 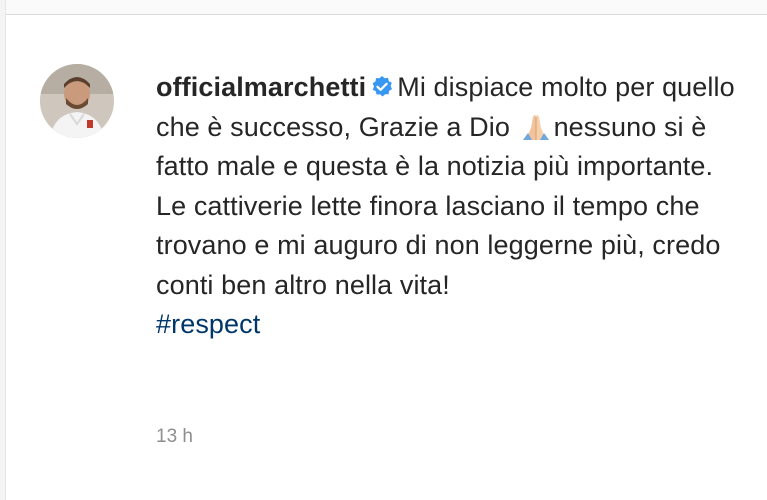 What do you see at coordinates (261, 87) in the screenshot?
I see `username-link: officialmarchetti` at bounding box center [261, 87].